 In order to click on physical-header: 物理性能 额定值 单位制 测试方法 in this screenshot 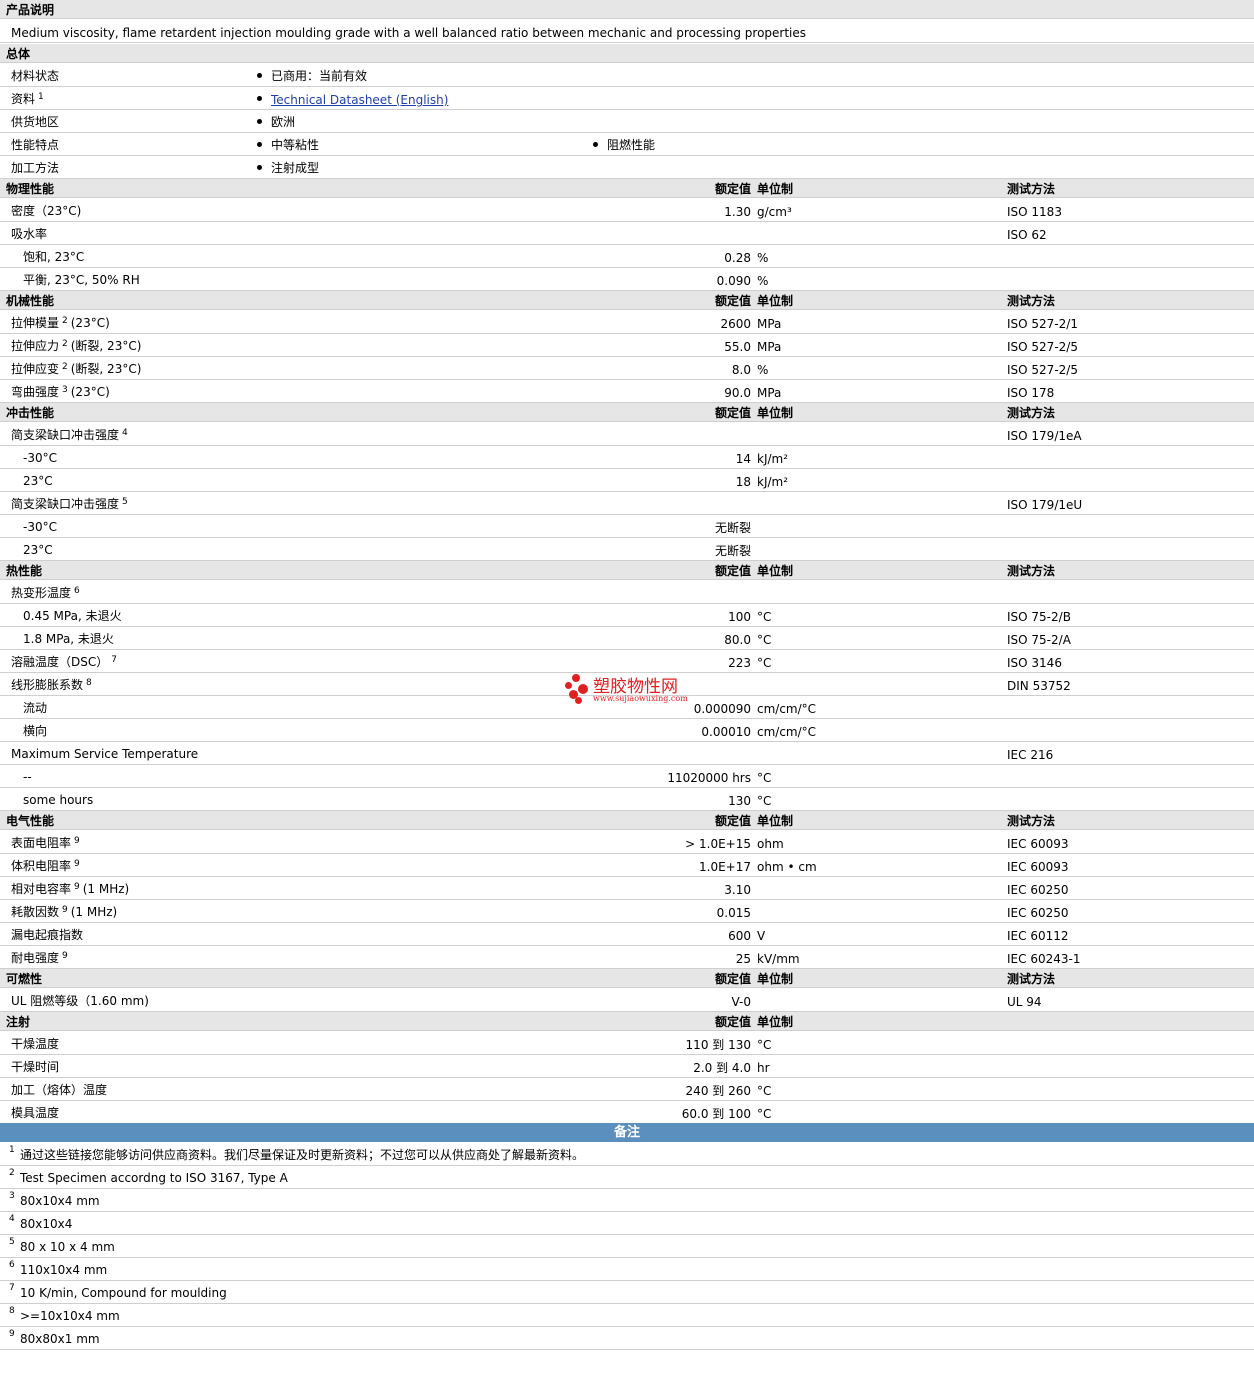, I will do `click(627, 188)`.